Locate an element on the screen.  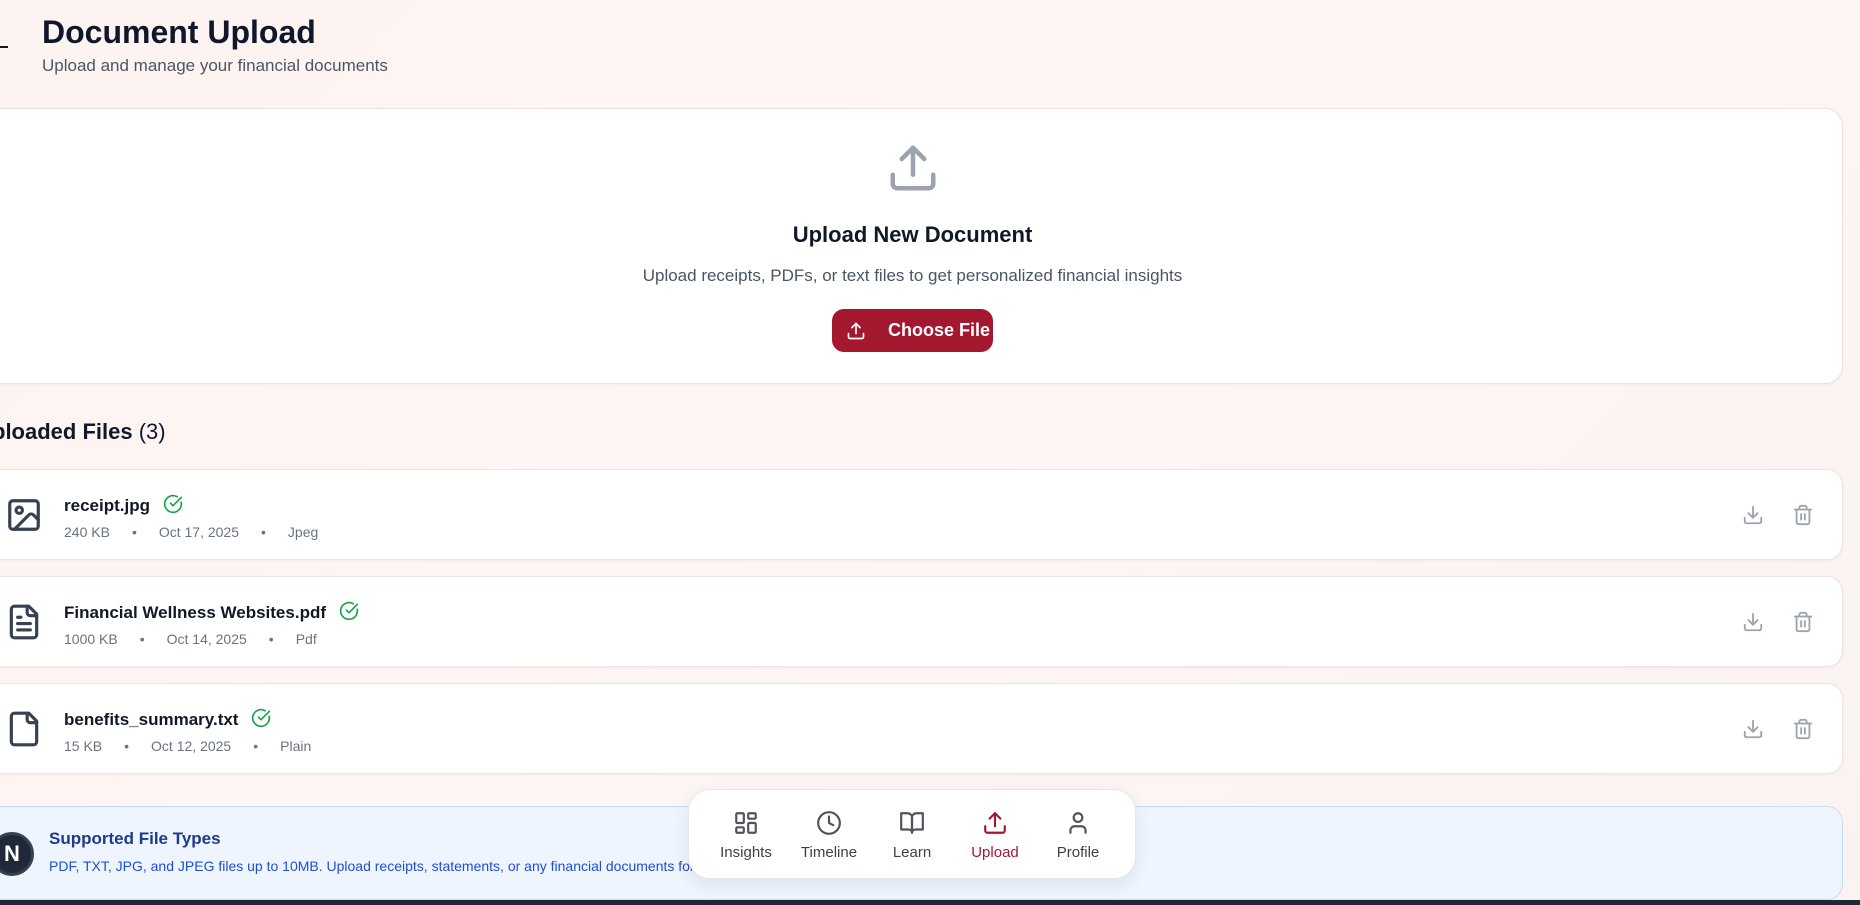
file-name-text: benefits_summary.txt is located at coordinates (151, 719).